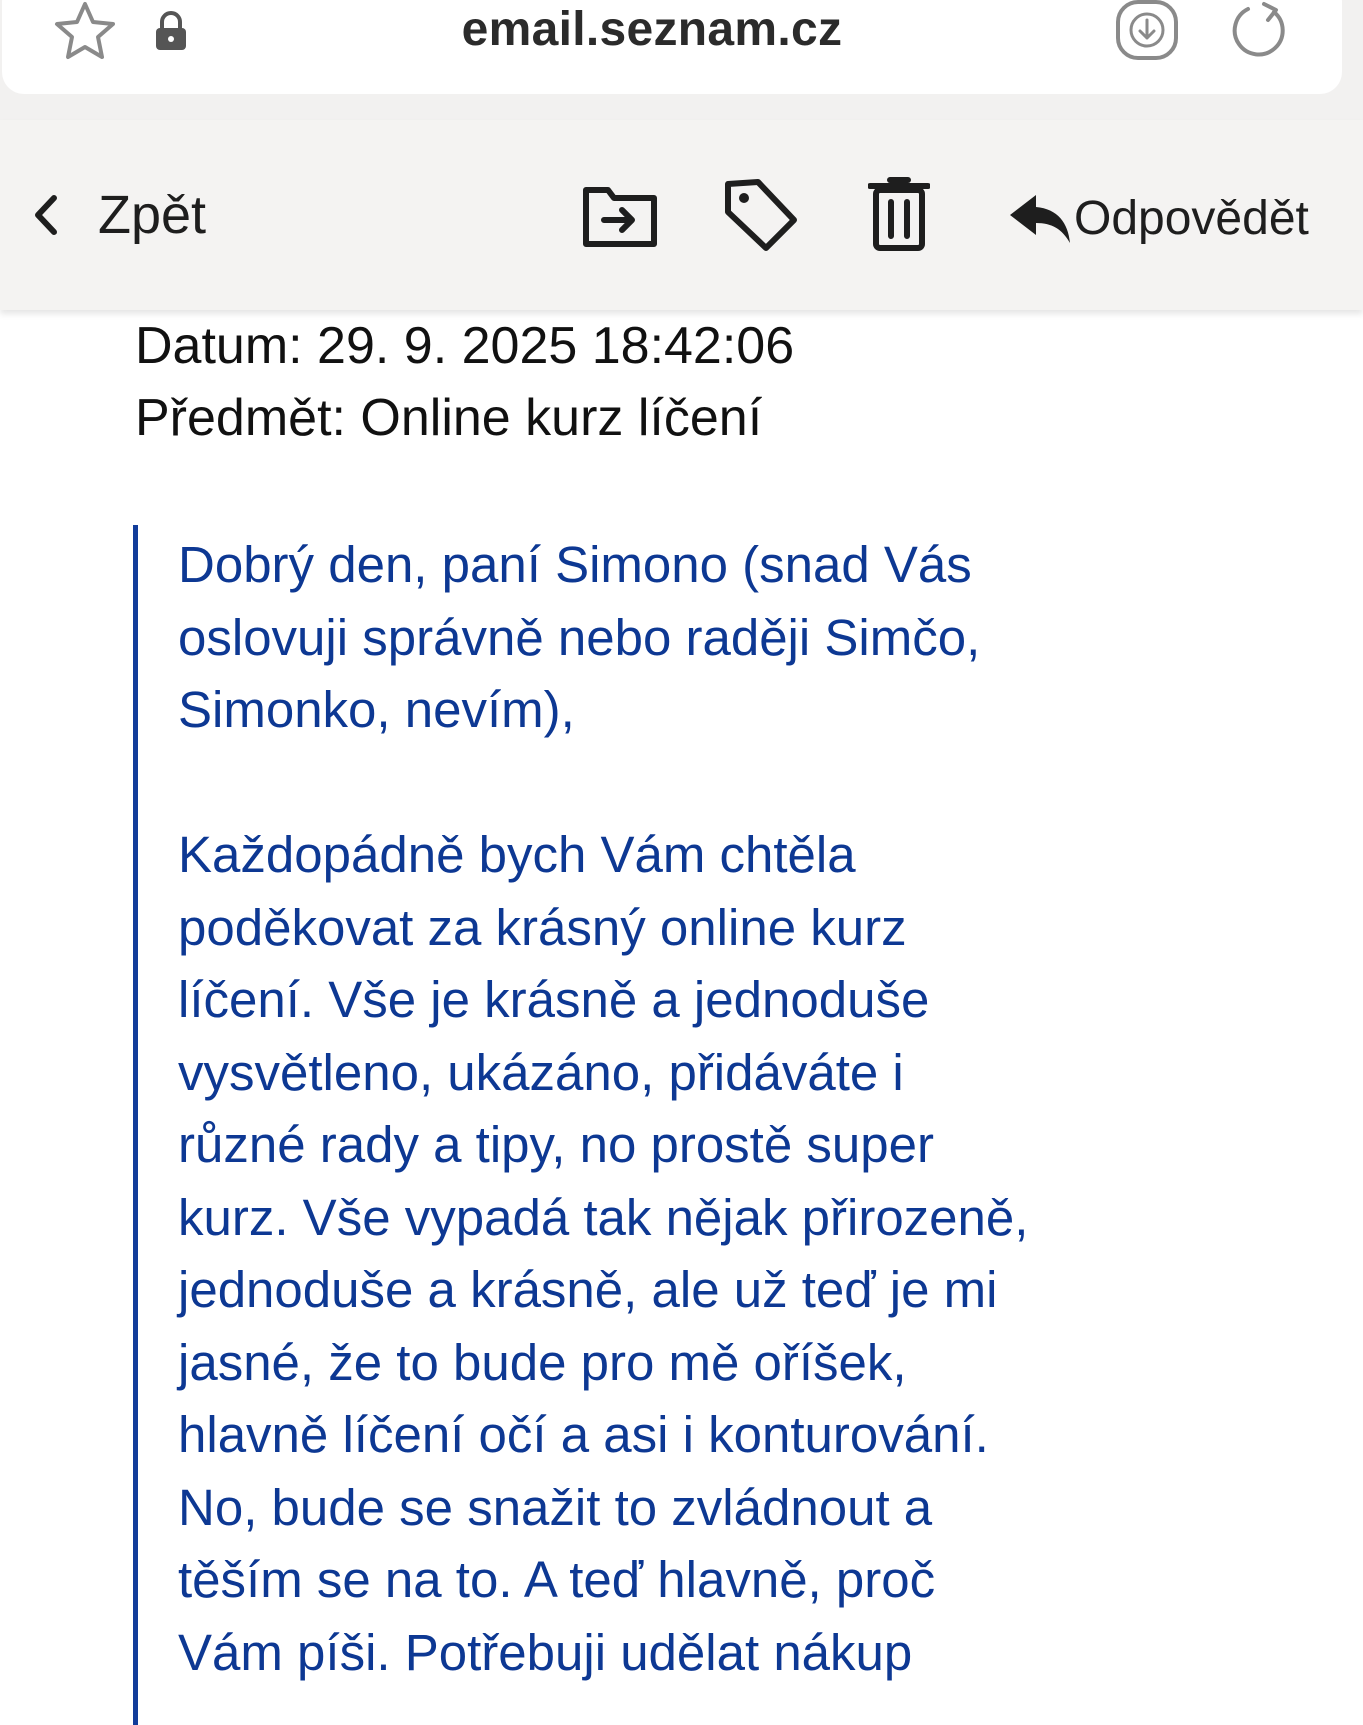 Image resolution: width=1363 pixels, height=1725 pixels. Describe the element at coordinates (761, 215) in the screenshot. I see `tag-icon` at that location.